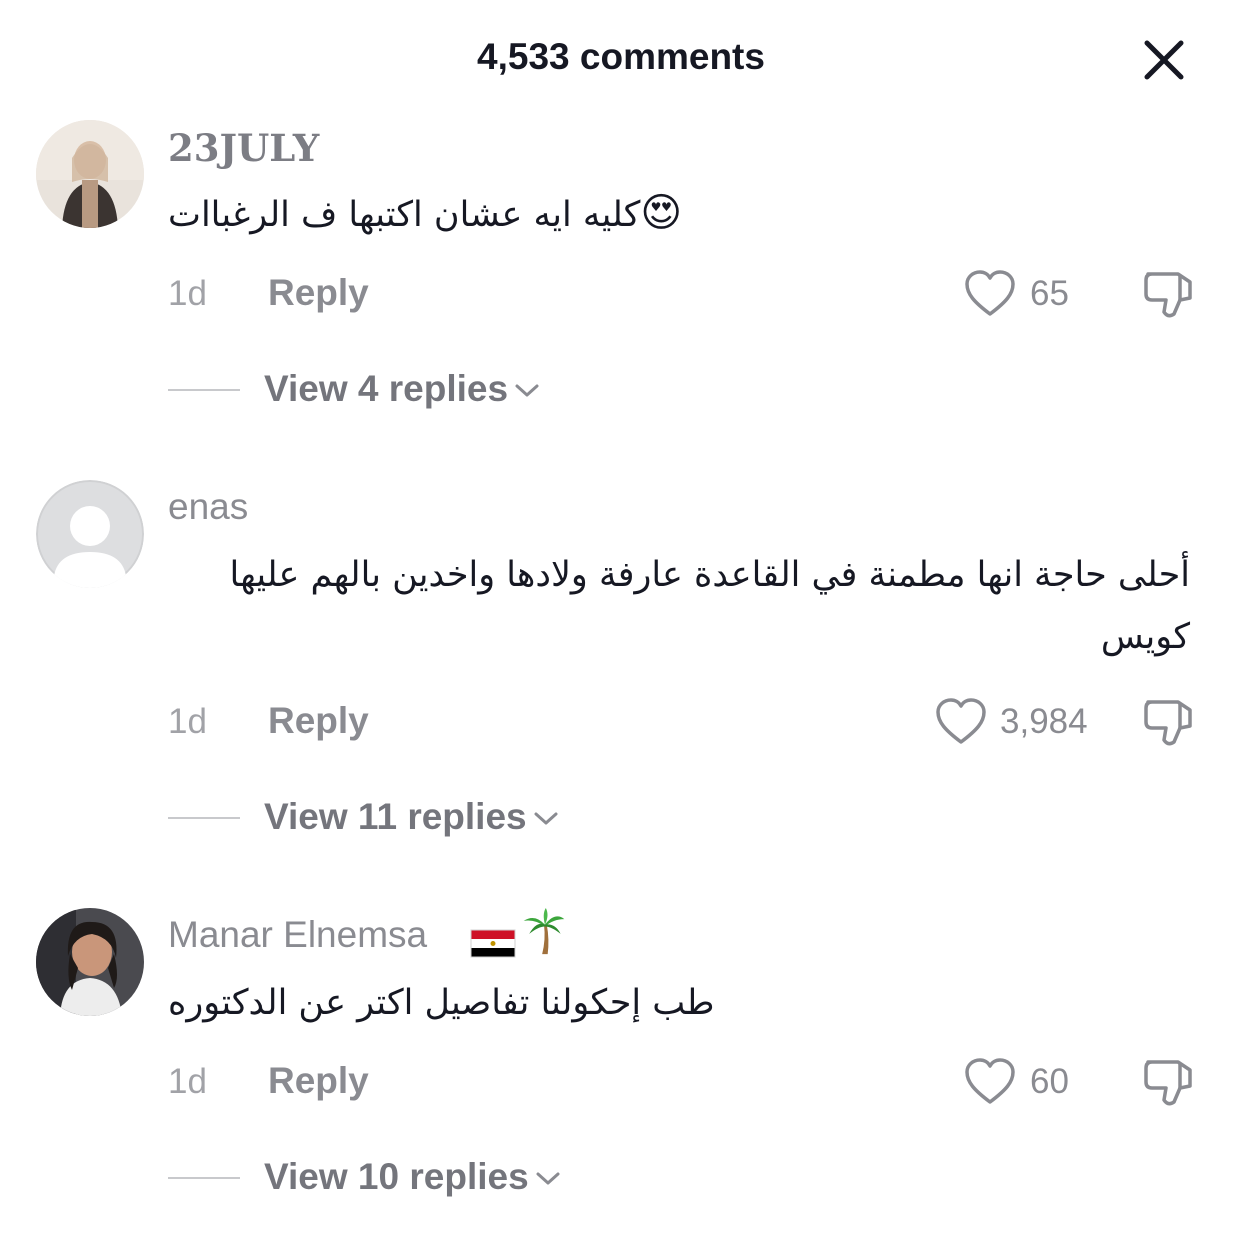 The image size is (1242, 1238). What do you see at coordinates (1049, 293) in the screenshot?
I see `like-count: 65` at bounding box center [1049, 293].